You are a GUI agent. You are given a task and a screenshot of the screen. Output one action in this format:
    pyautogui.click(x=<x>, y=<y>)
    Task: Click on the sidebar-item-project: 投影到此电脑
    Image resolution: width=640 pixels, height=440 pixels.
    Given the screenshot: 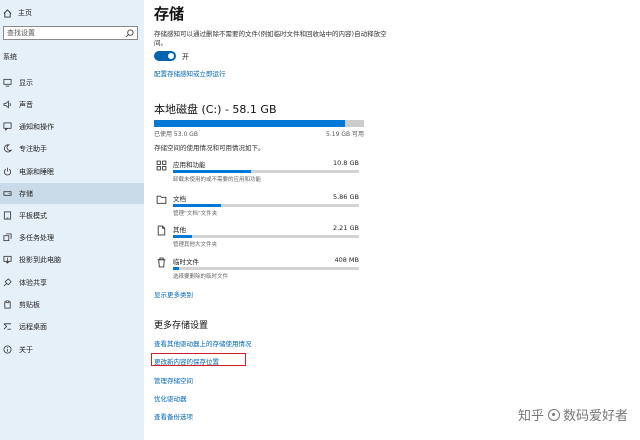 What is the action you would take?
    pyautogui.click(x=72, y=259)
    